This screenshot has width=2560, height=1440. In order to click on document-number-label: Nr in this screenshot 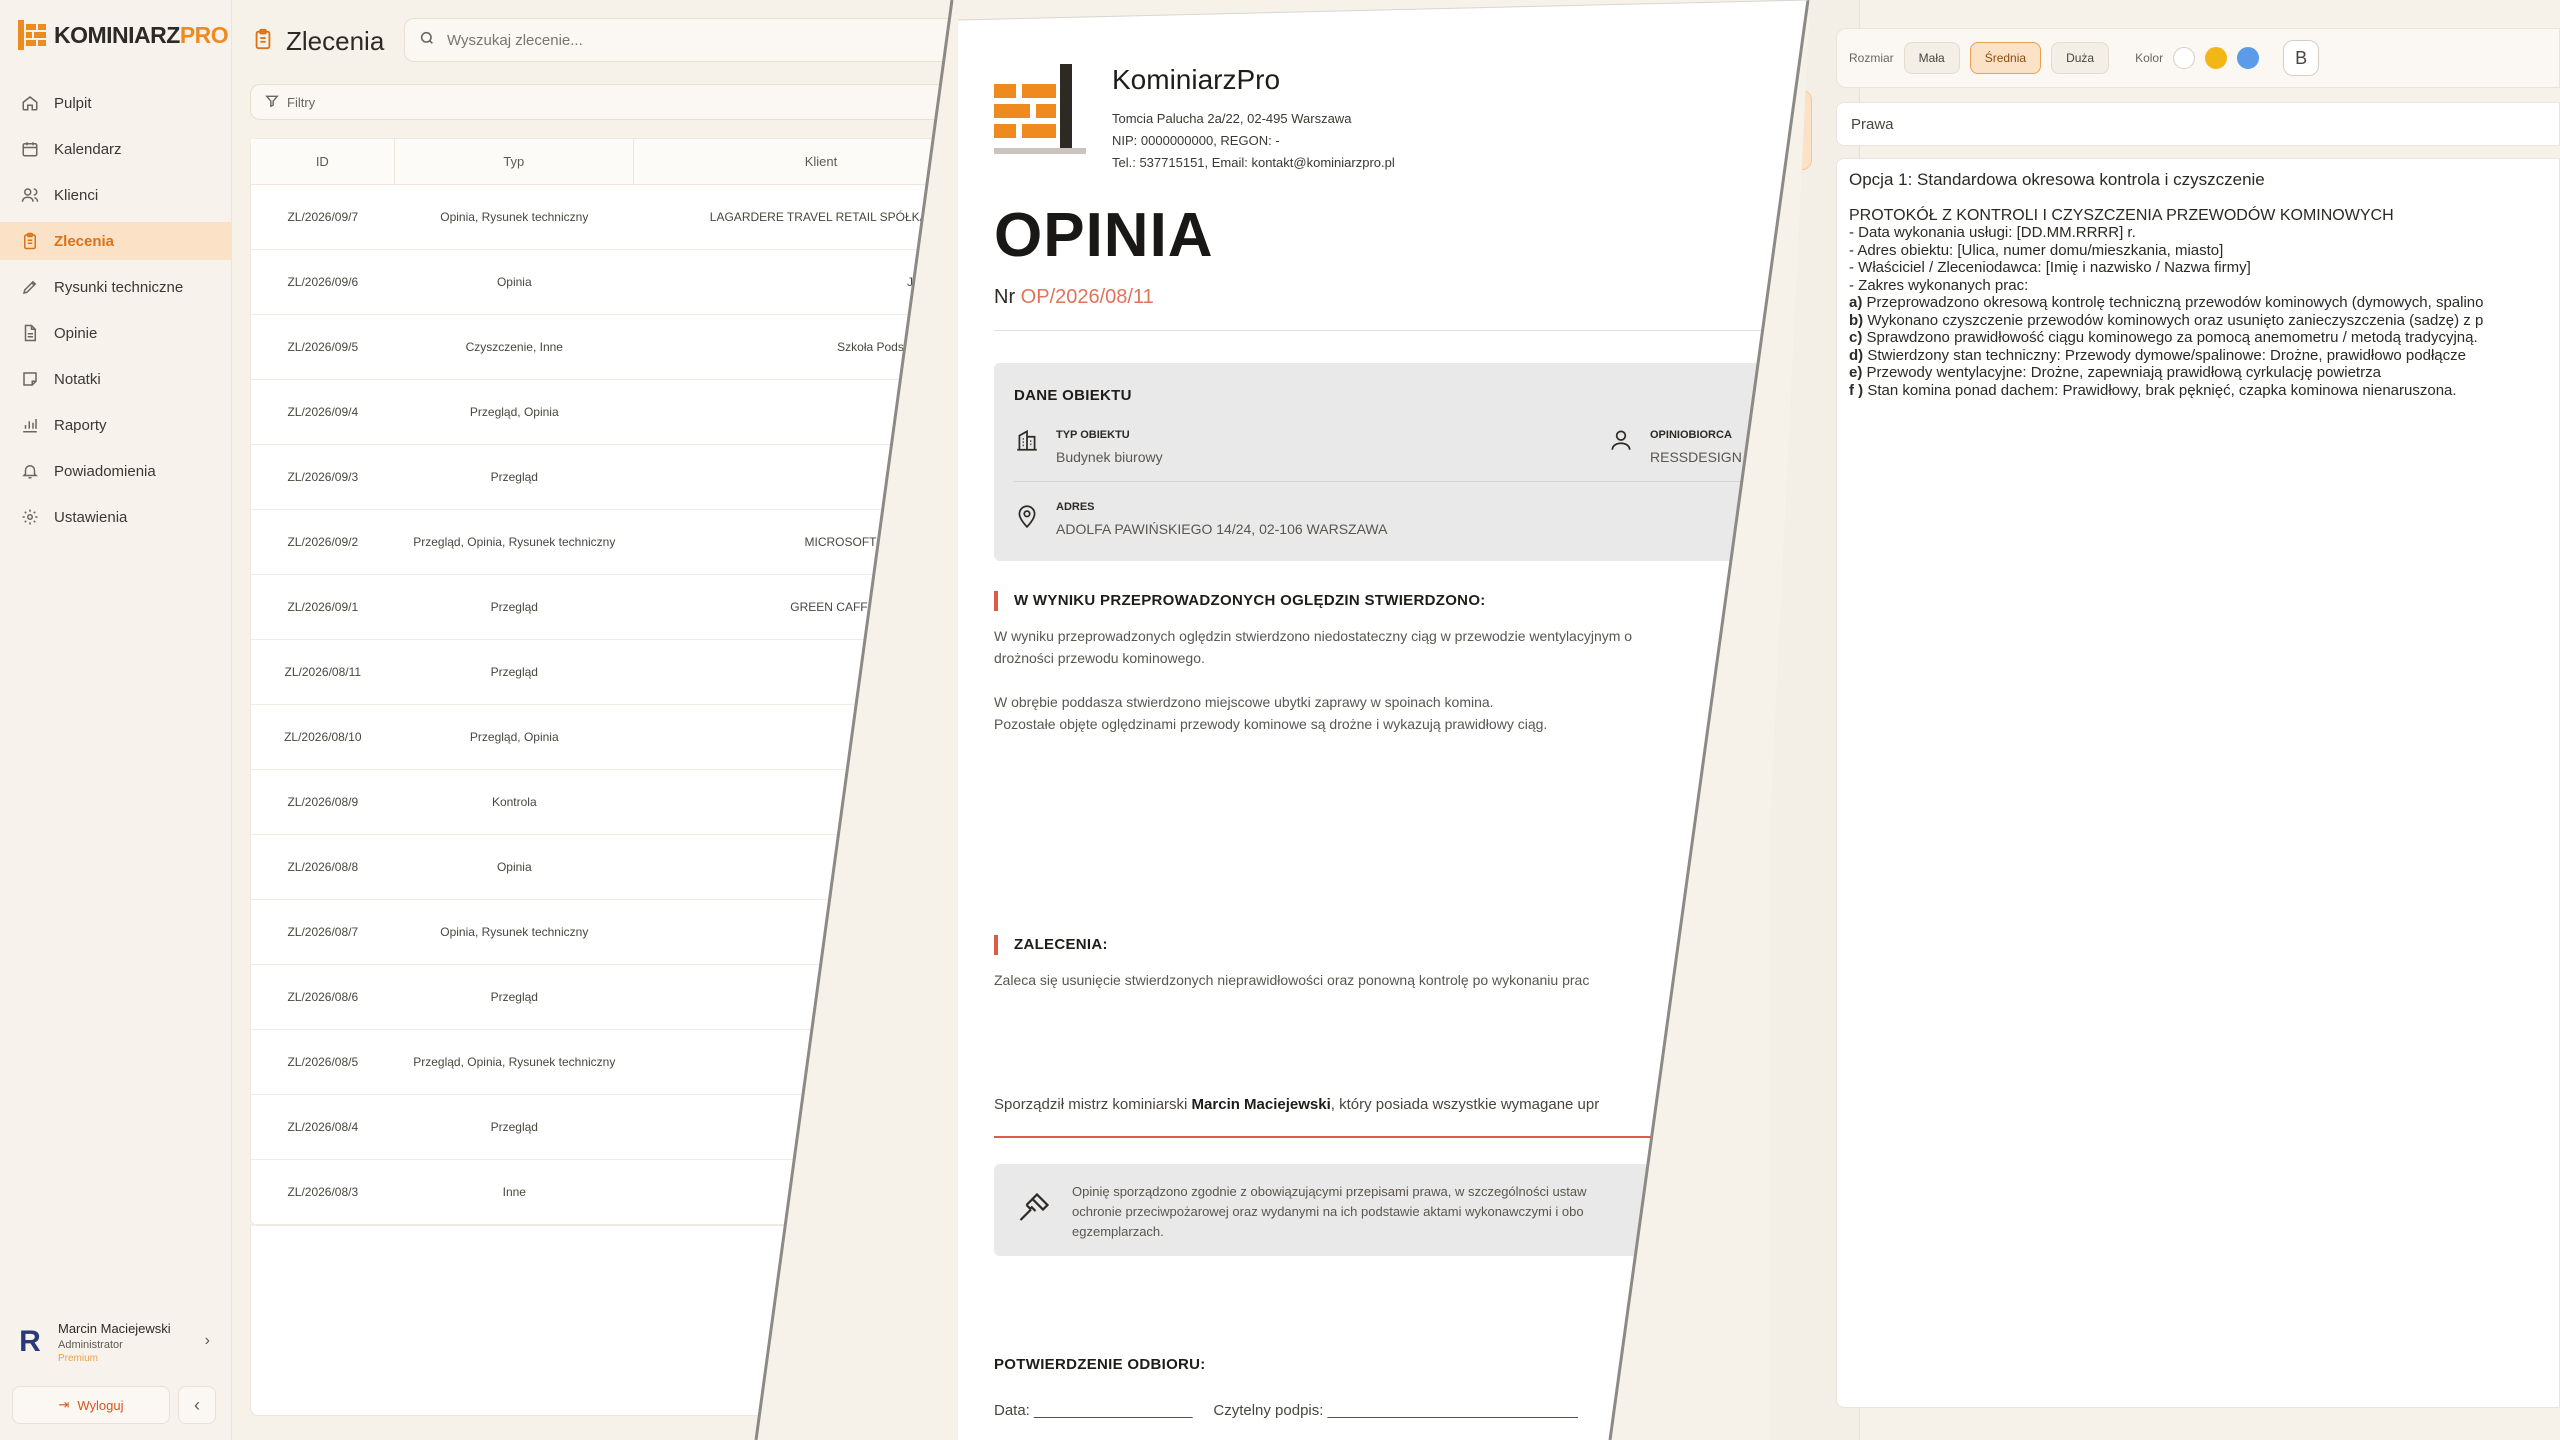, I will do `click(1005, 297)`.